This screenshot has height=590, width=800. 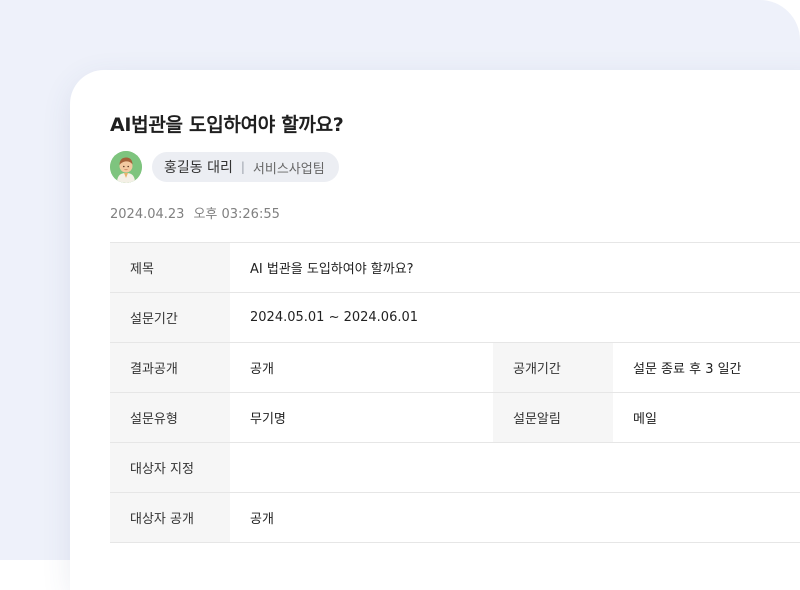 I want to click on post-time: 오후 03:26:55, so click(x=236, y=214).